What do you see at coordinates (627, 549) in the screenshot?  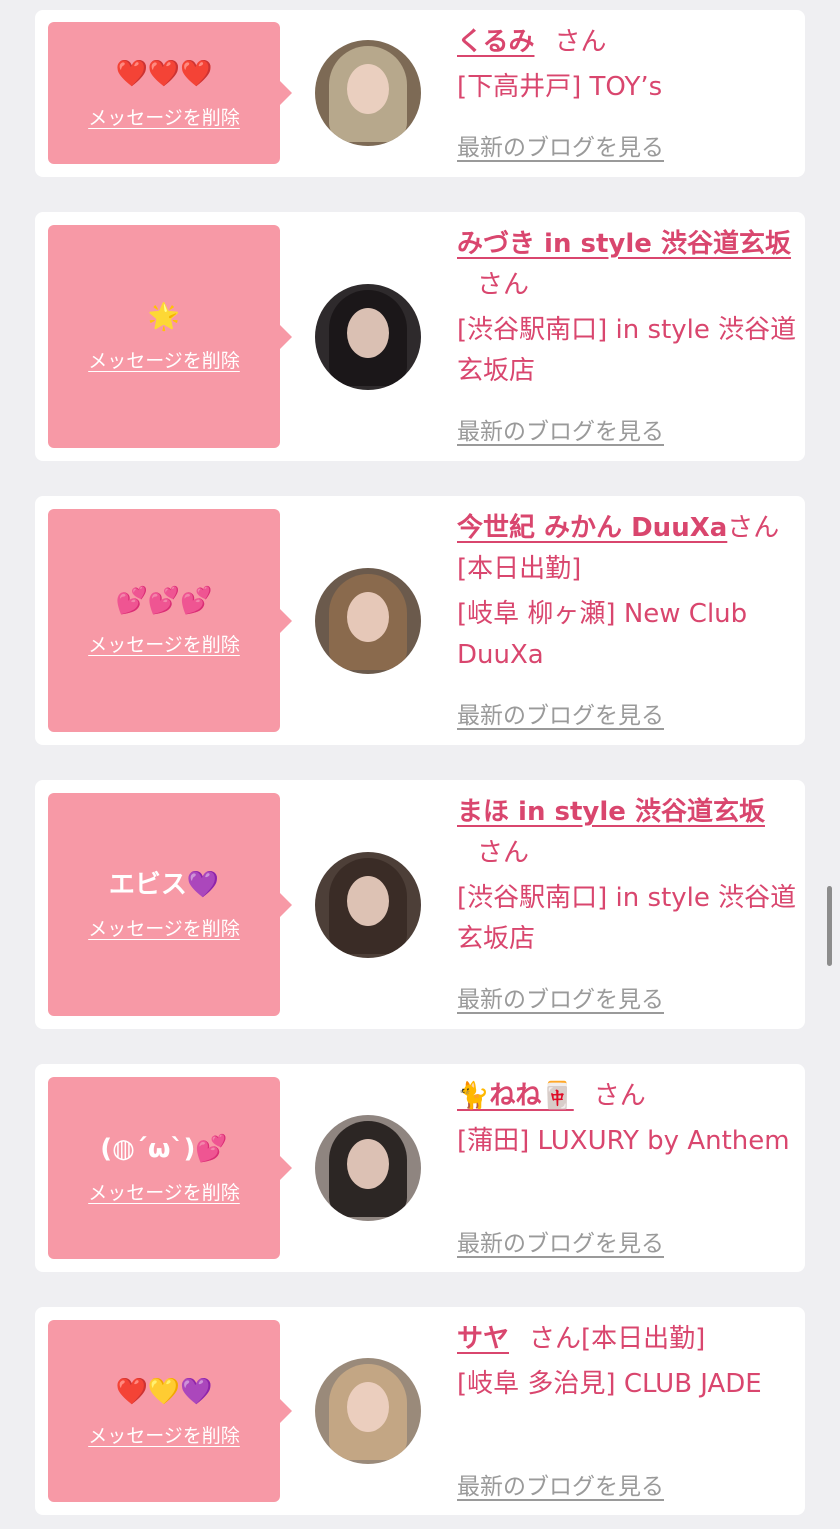 I see `name-line: 今世紀 みかん DuuXaさん [本日出勤]` at bounding box center [627, 549].